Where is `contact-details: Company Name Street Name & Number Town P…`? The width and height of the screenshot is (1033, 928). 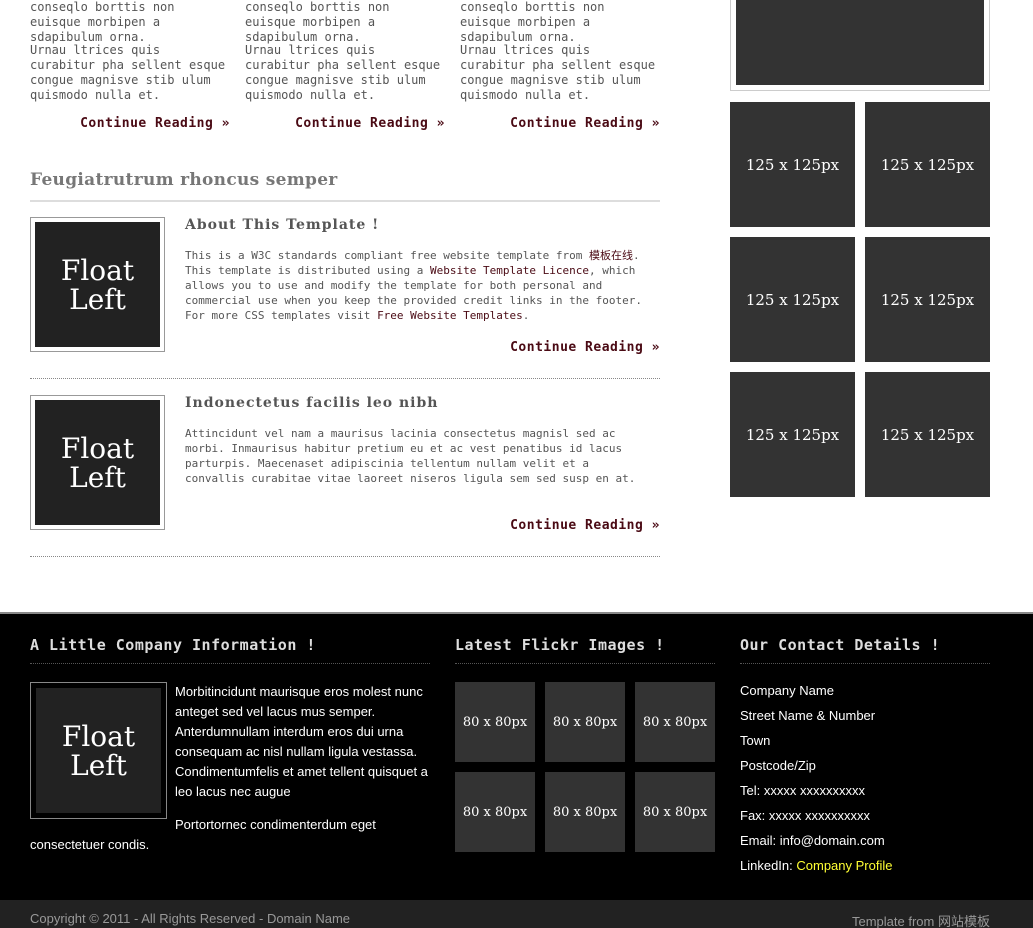
contact-details: Company Name Street Name & Number Town P… is located at coordinates (816, 782).